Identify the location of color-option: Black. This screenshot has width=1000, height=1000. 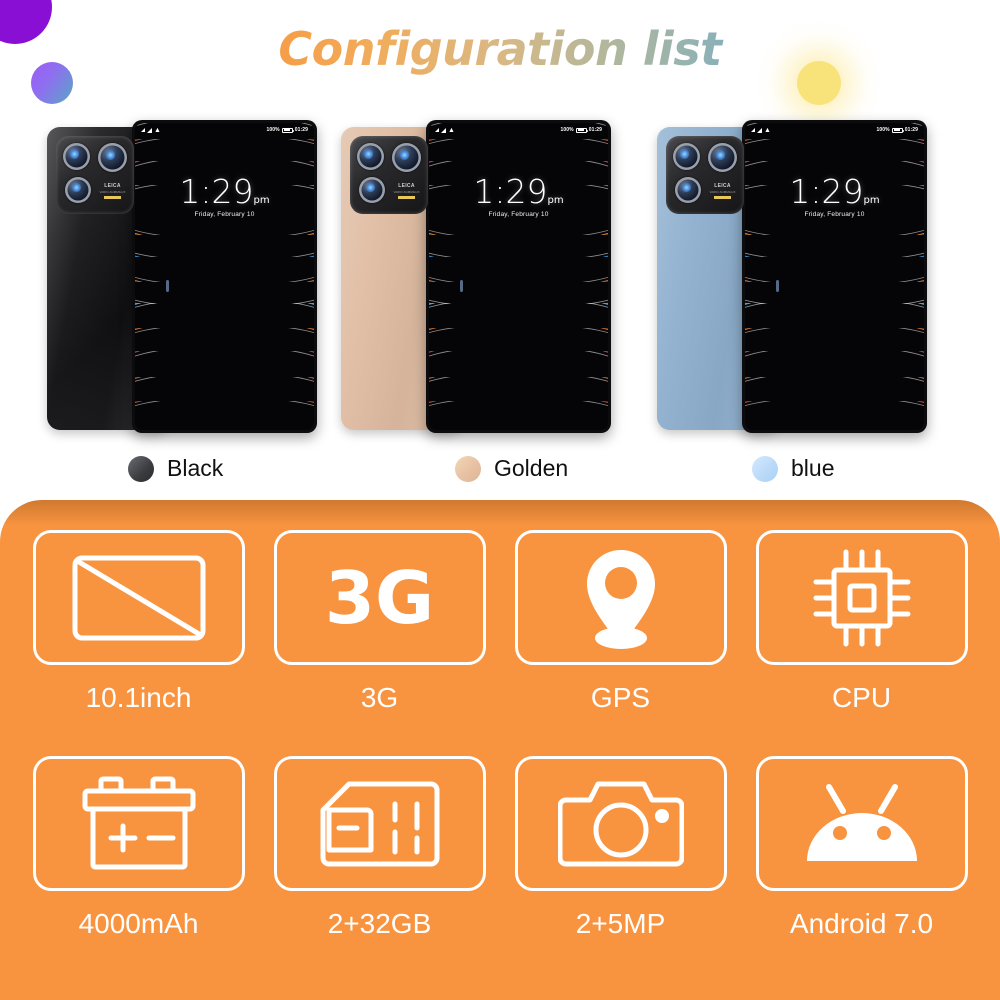
(175, 468).